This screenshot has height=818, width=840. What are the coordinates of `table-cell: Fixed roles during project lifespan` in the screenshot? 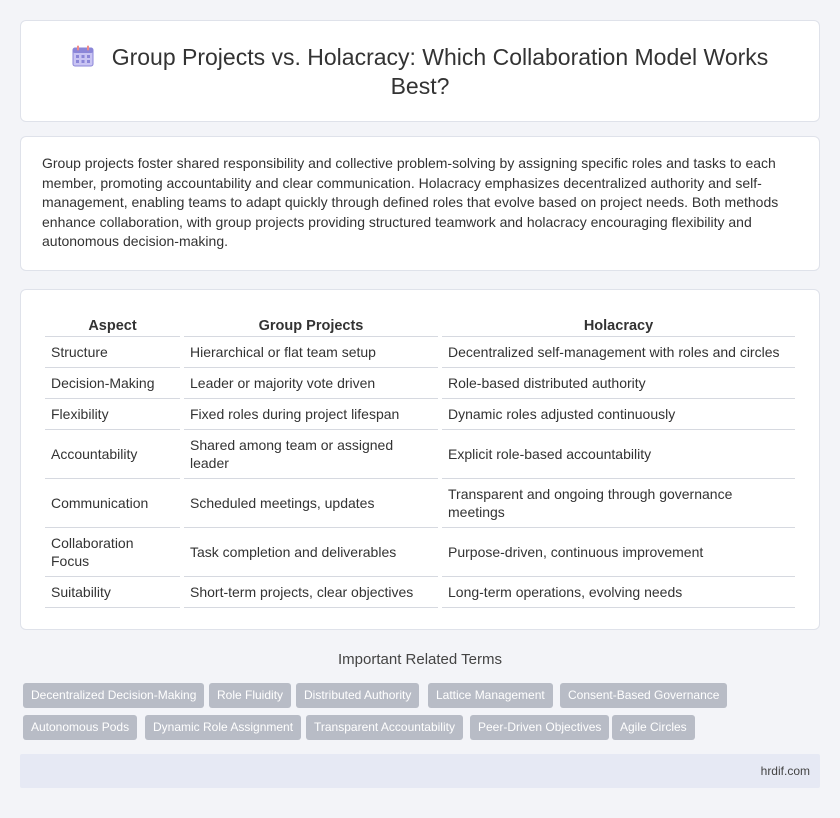 It's located at (311, 414).